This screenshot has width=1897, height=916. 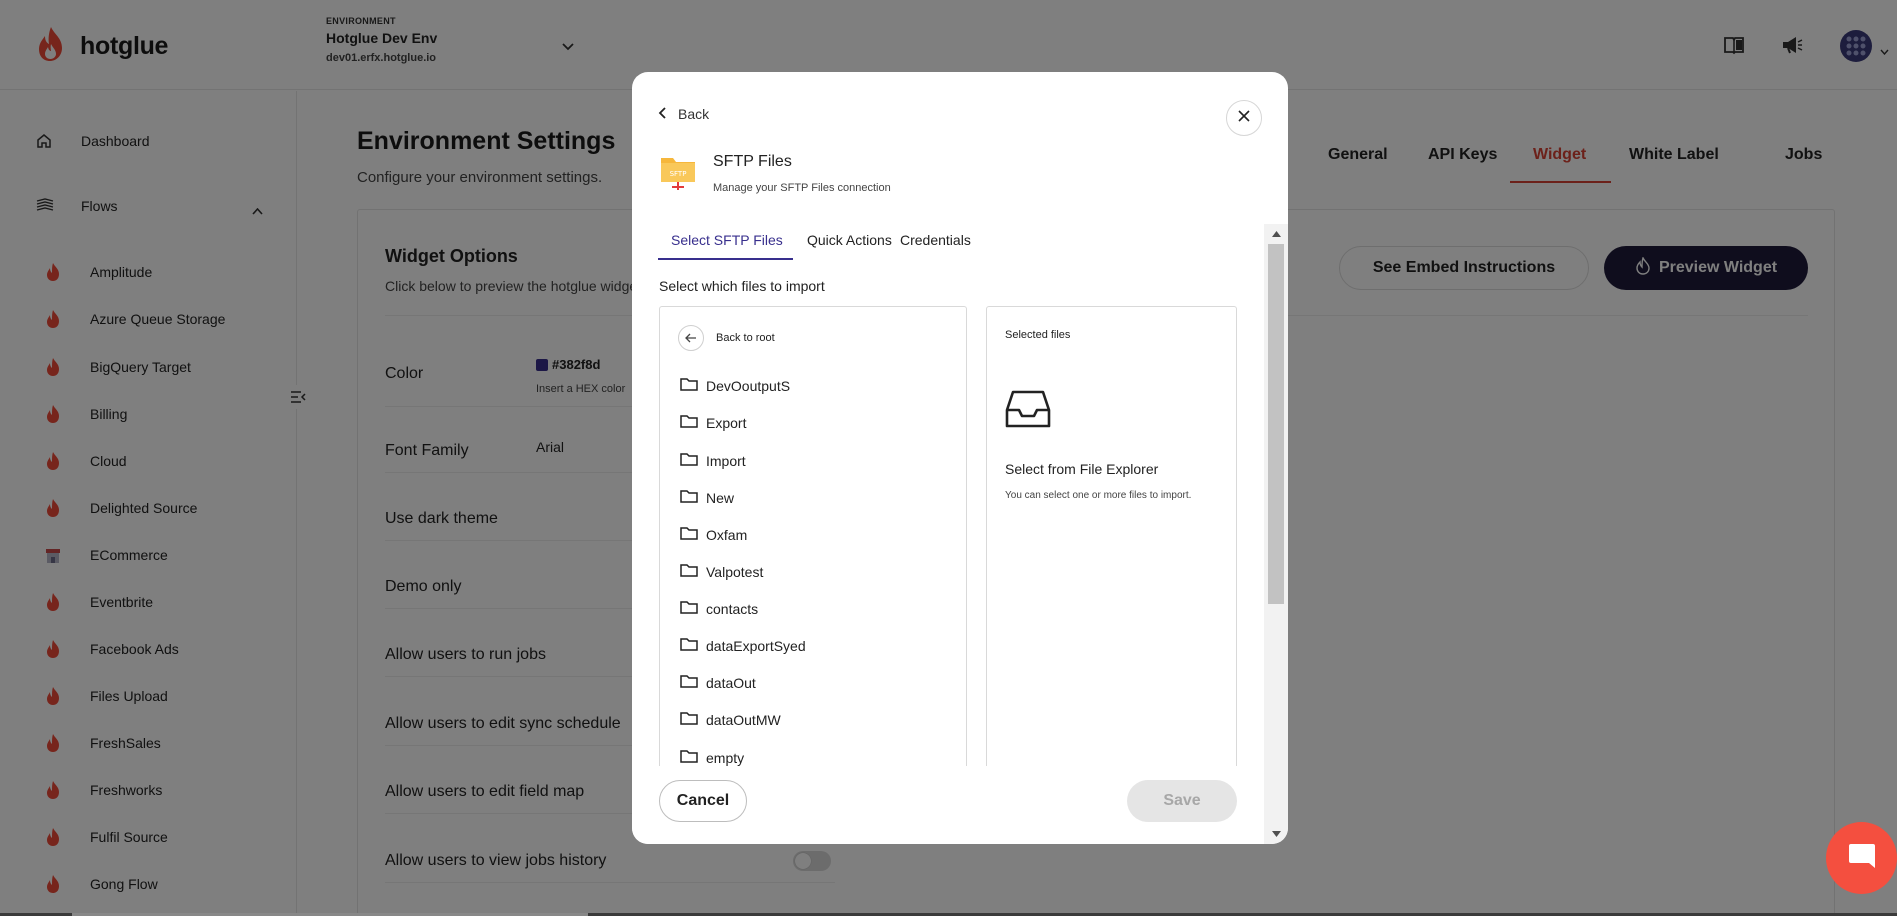 What do you see at coordinates (1276, 234) in the screenshot?
I see `scroll-up-arrow-icon` at bounding box center [1276, 234].